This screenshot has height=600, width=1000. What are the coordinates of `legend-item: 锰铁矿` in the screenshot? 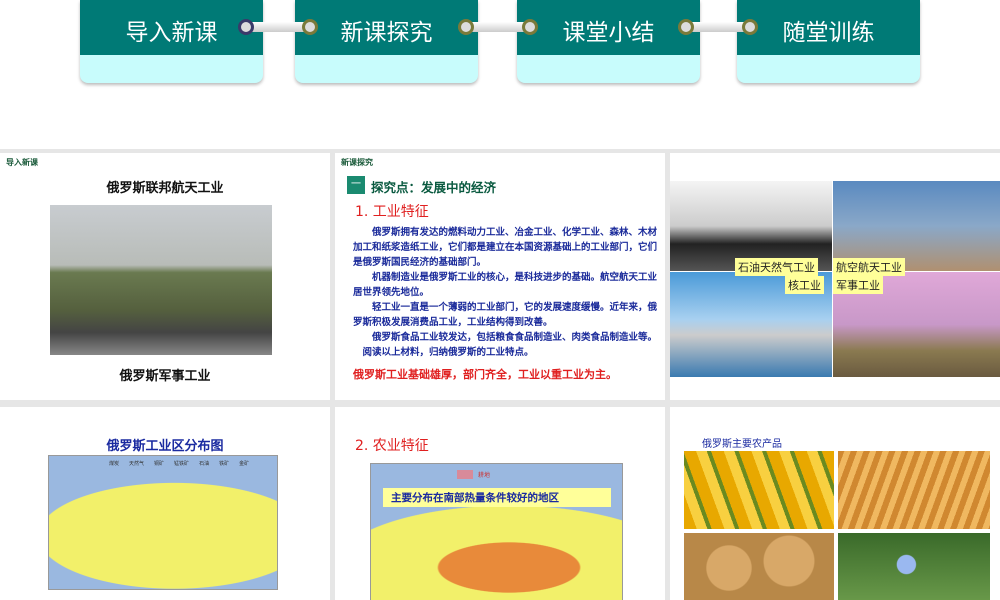 It's located at (182, 464).